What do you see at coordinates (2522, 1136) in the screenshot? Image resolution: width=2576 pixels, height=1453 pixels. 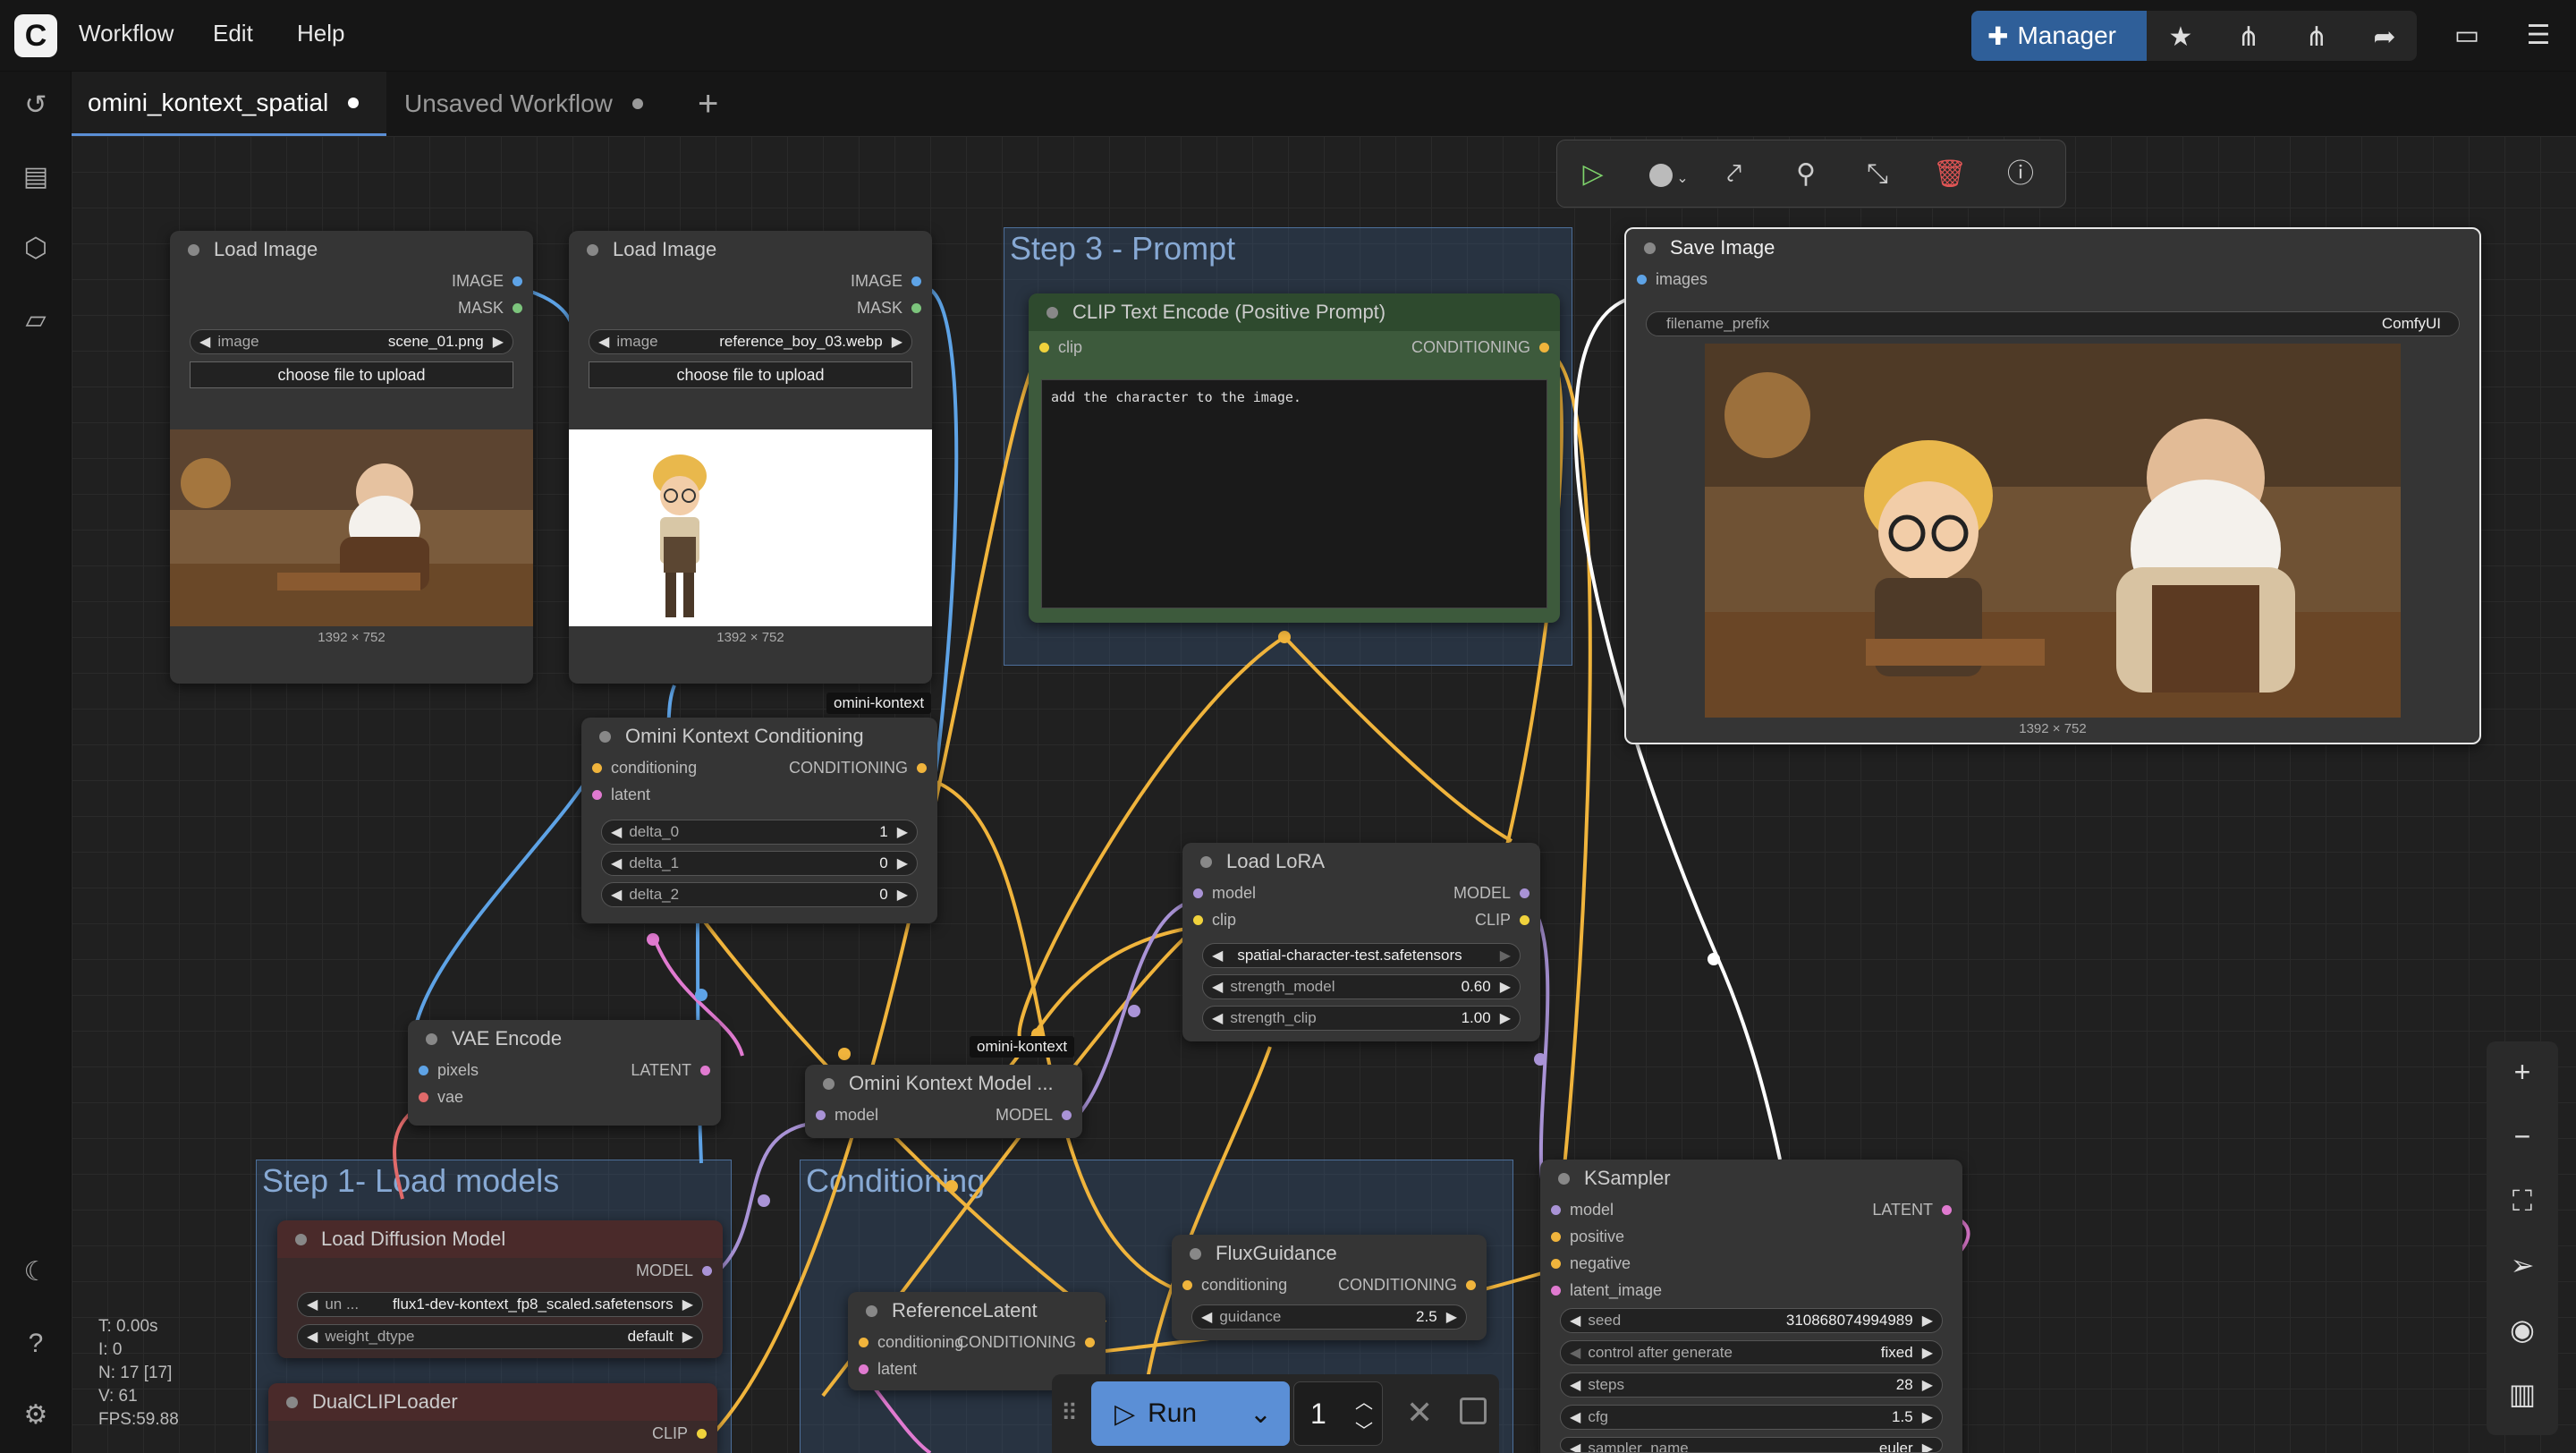 I see `zoom-out-icon: −` at bounding box center [2522, 1136].